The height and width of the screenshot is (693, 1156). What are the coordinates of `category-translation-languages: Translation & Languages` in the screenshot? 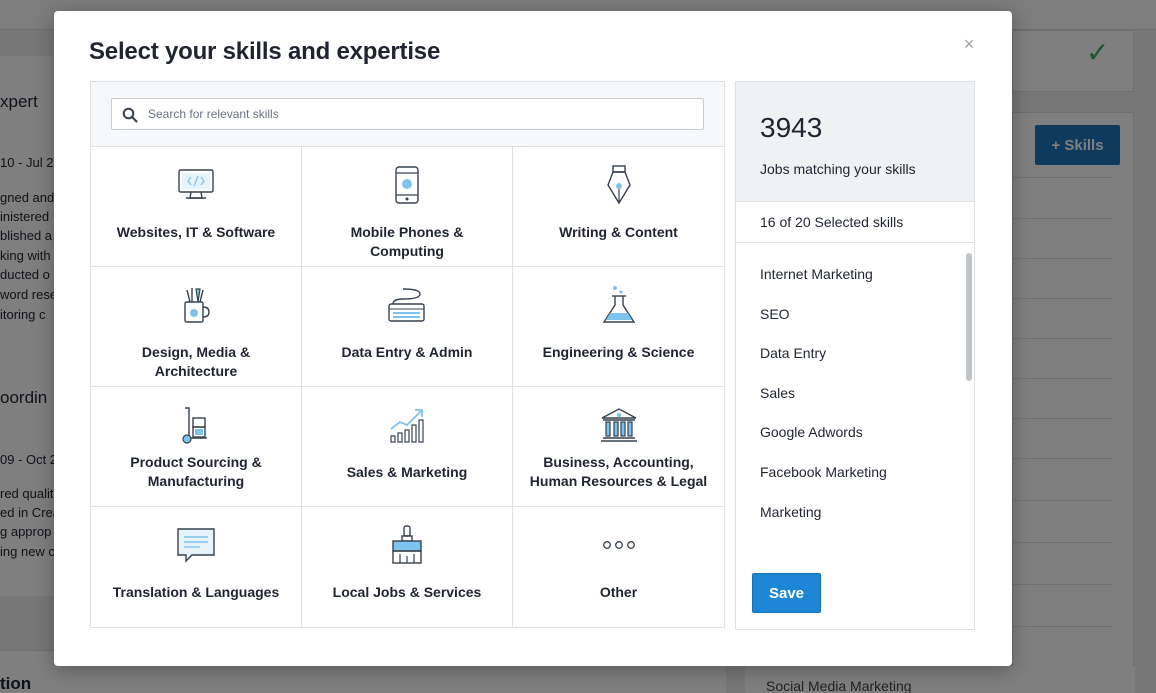 It's located at (196, 567).